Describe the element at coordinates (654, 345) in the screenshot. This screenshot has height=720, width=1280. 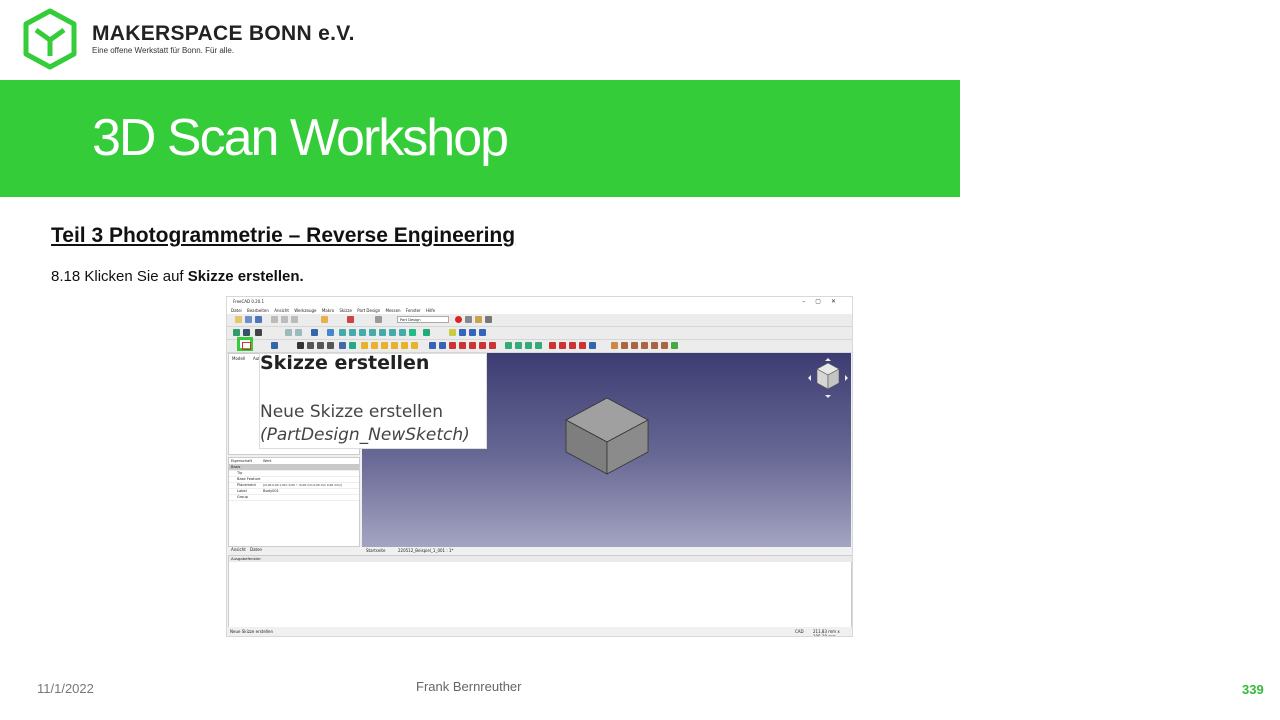
I see `extra-tool-icon` at that location.